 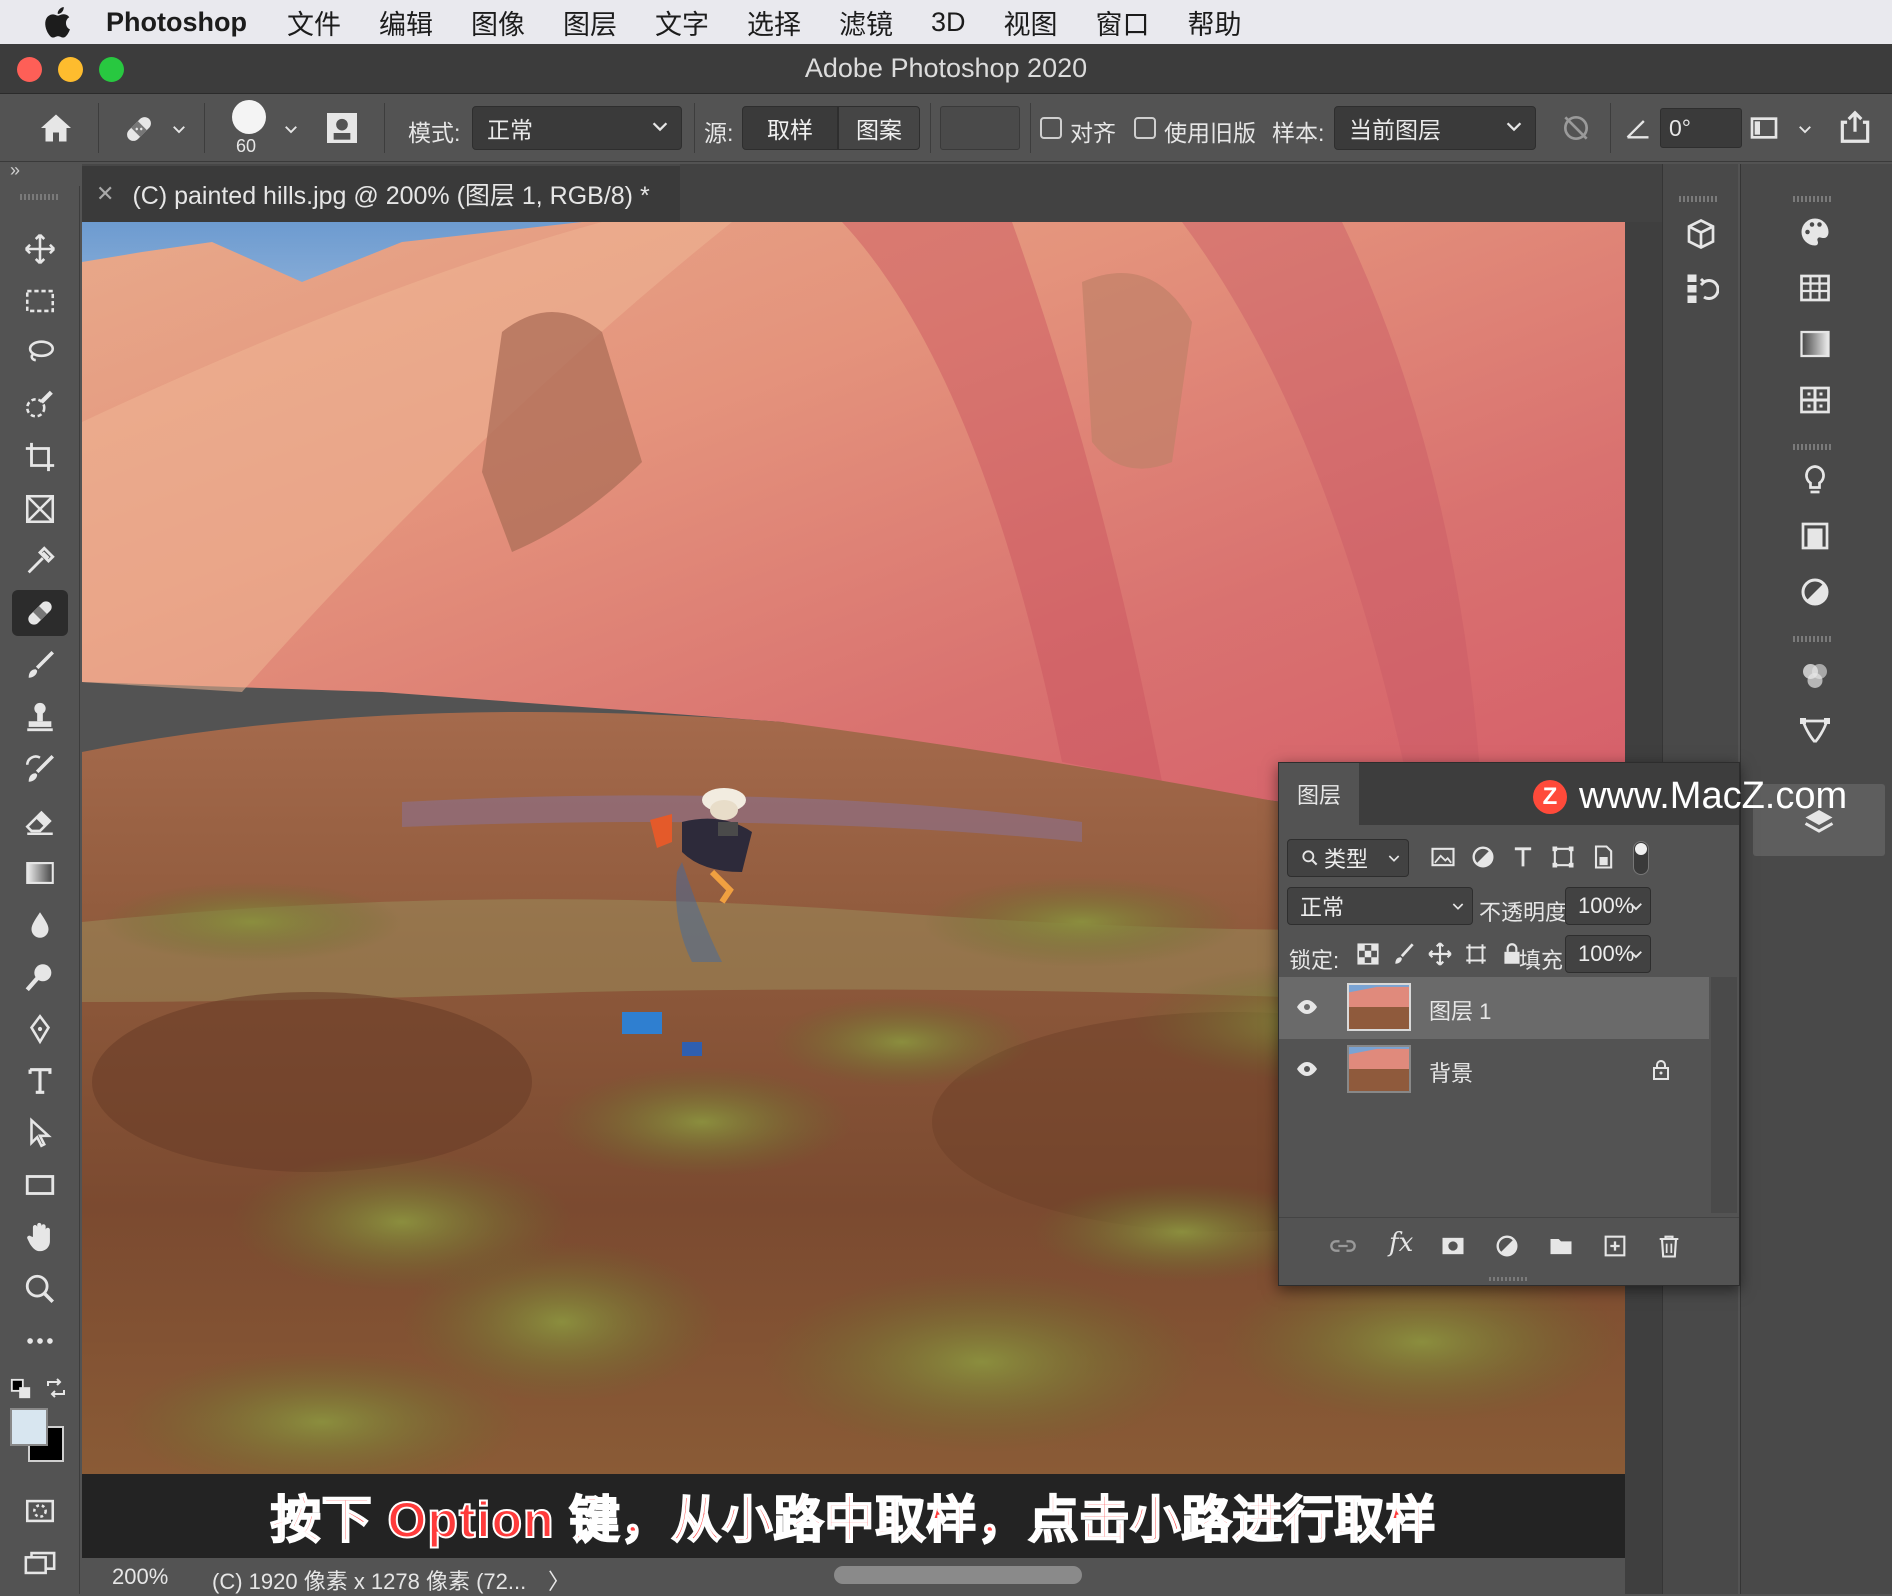 I want to click on healing-brush-tool, so click(x=40, y=613).